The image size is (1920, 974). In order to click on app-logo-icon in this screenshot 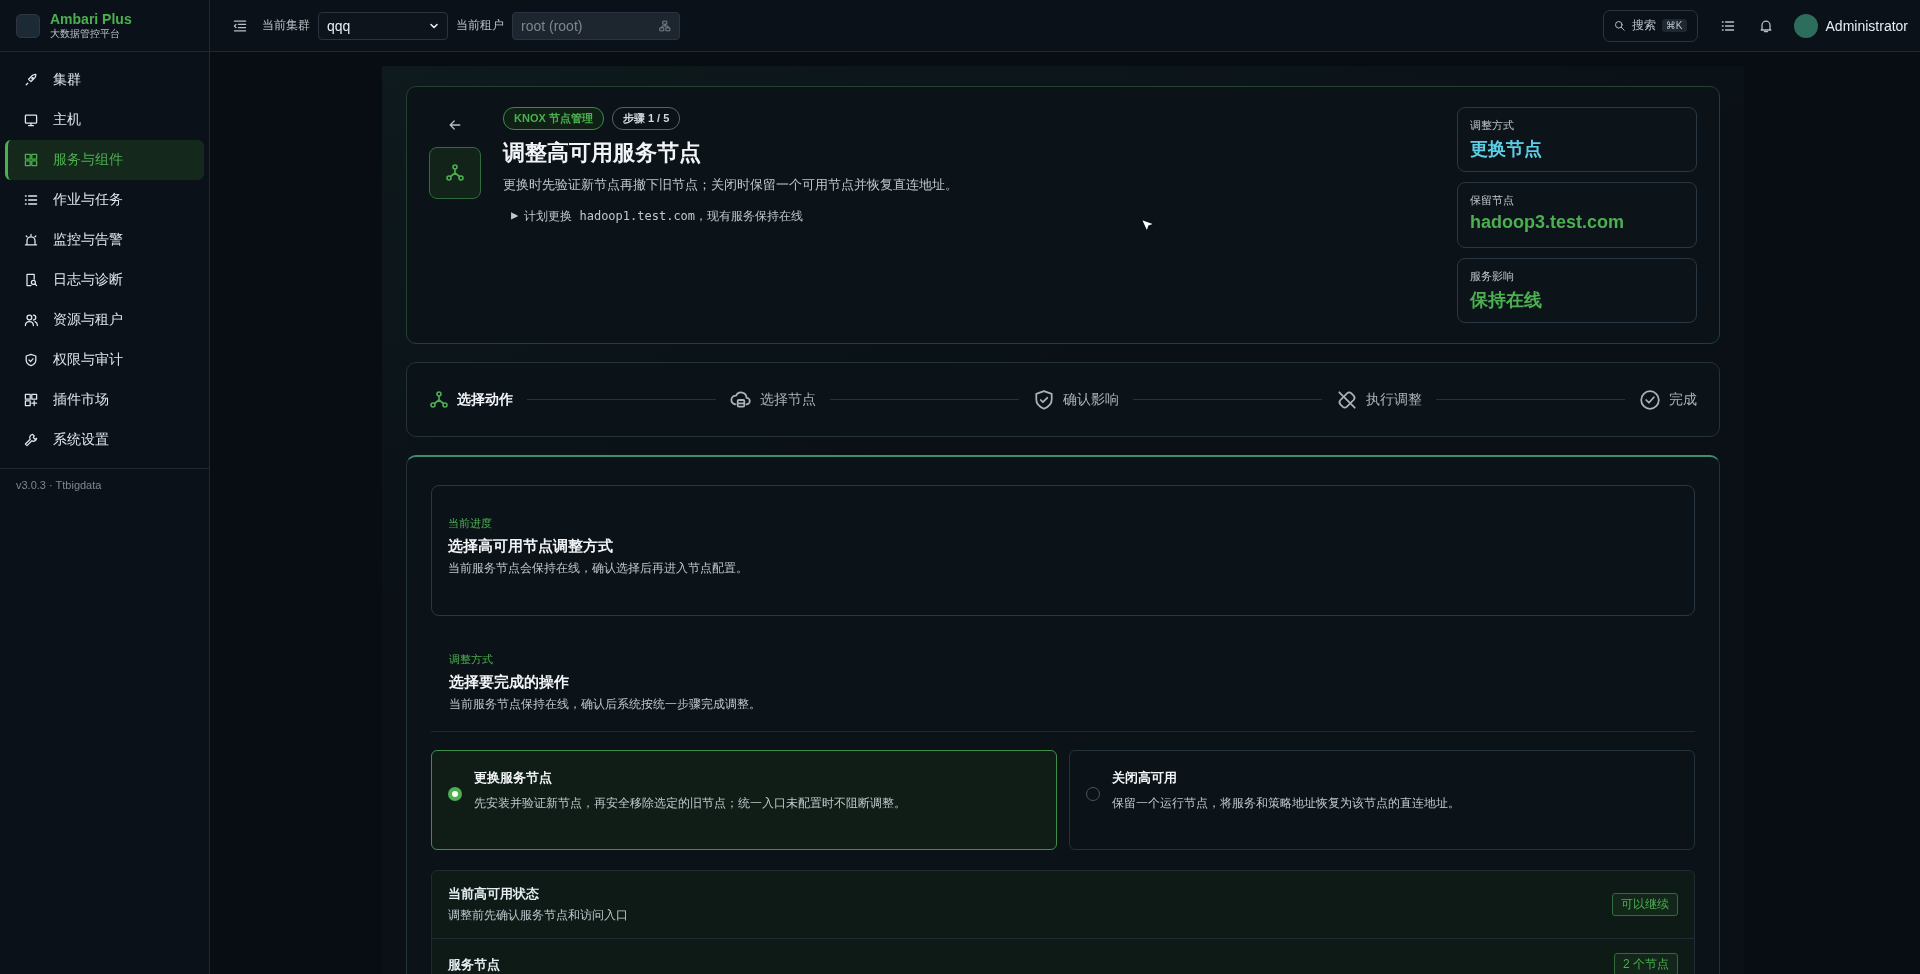, I will do `click(28, 25)`.